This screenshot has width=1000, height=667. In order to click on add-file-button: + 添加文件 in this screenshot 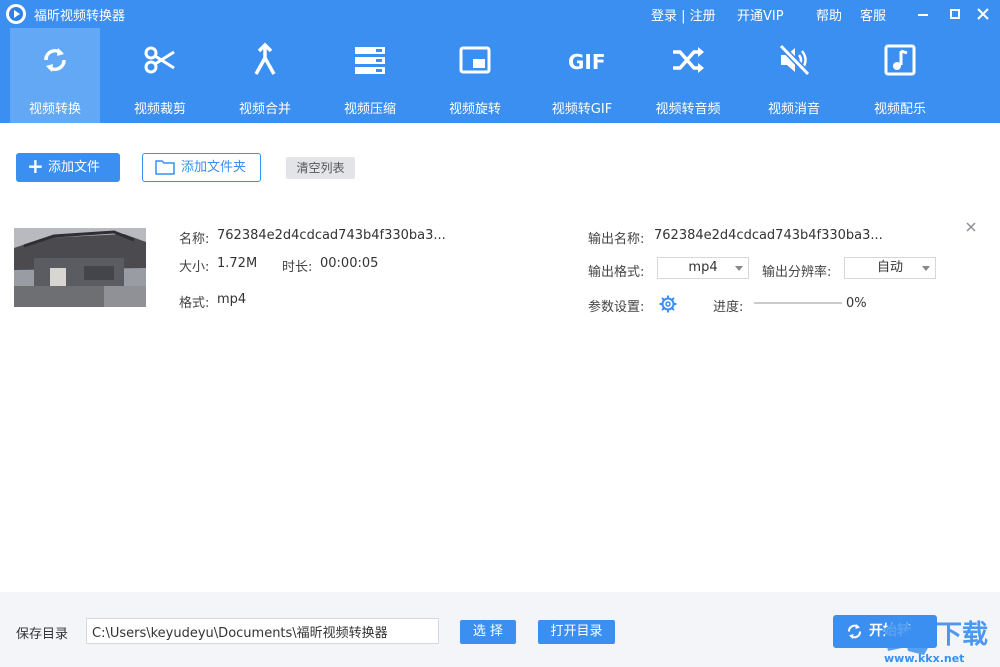, I will do `click(68, 167)`.